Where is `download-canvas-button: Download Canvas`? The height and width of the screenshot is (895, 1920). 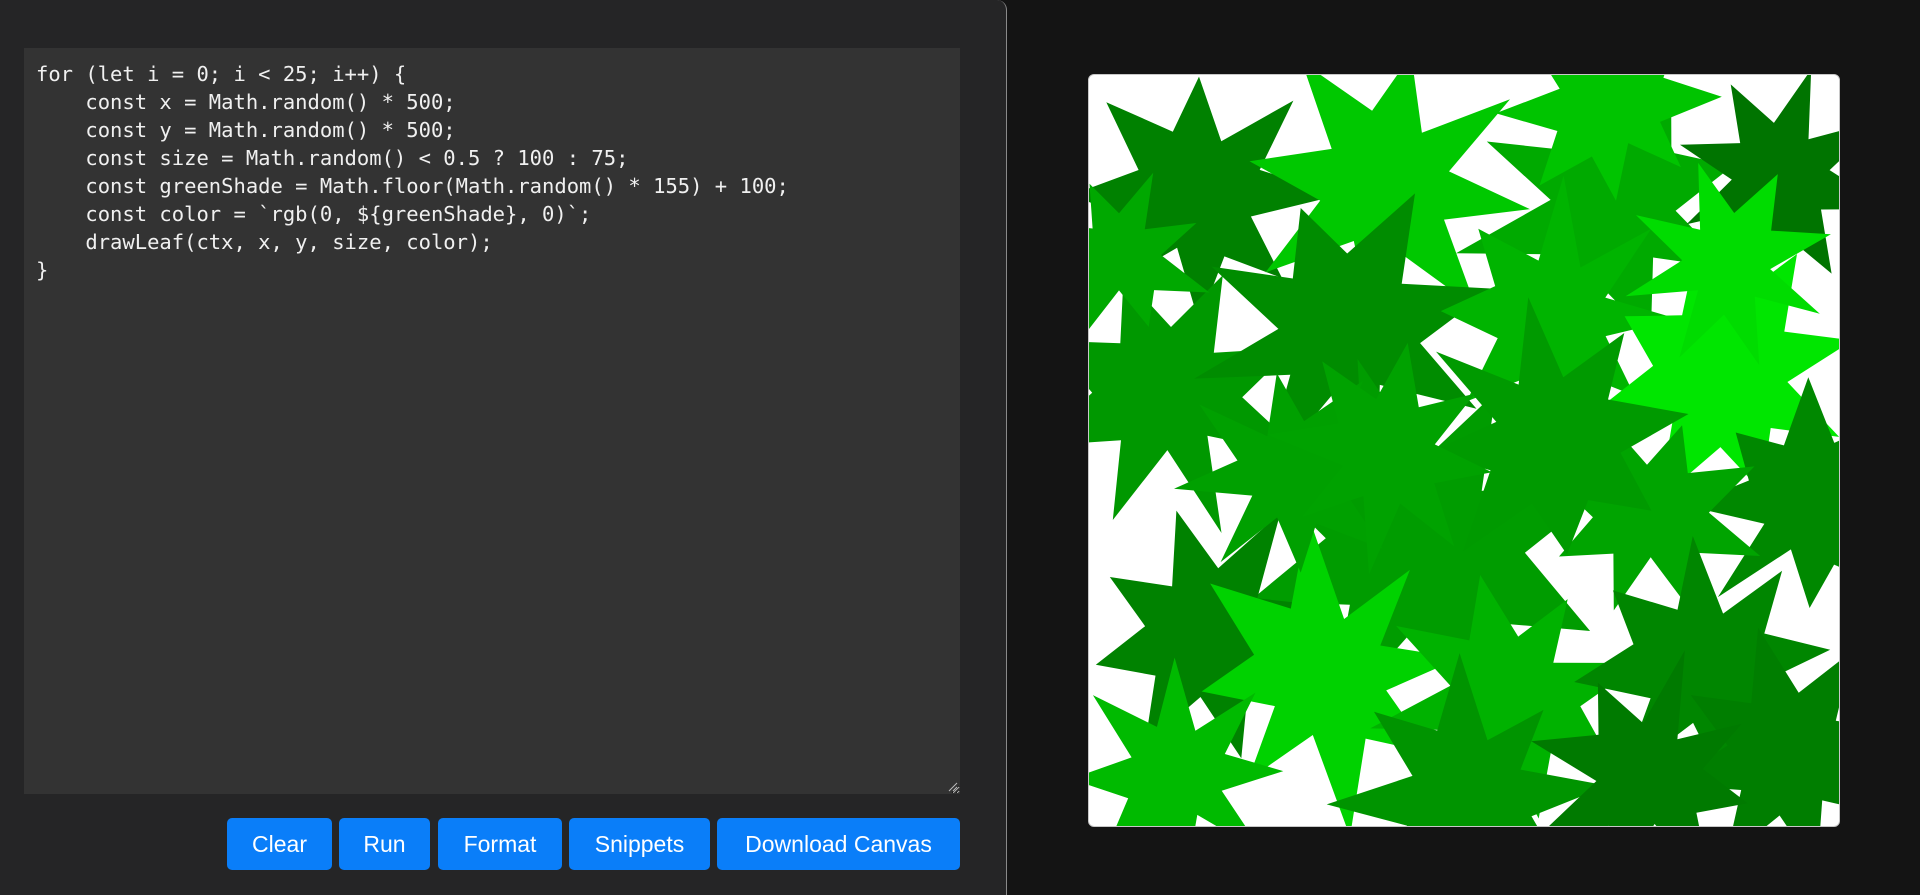 download-canvas-button: Download Canvas is located at coordinates (838, 844).